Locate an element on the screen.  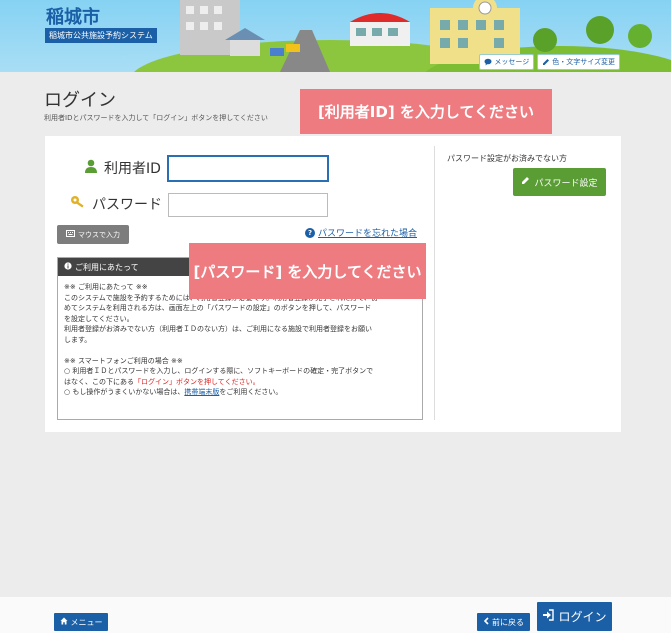
mouse-input-label: マウスで入力 is located at coordinates (99, 234).